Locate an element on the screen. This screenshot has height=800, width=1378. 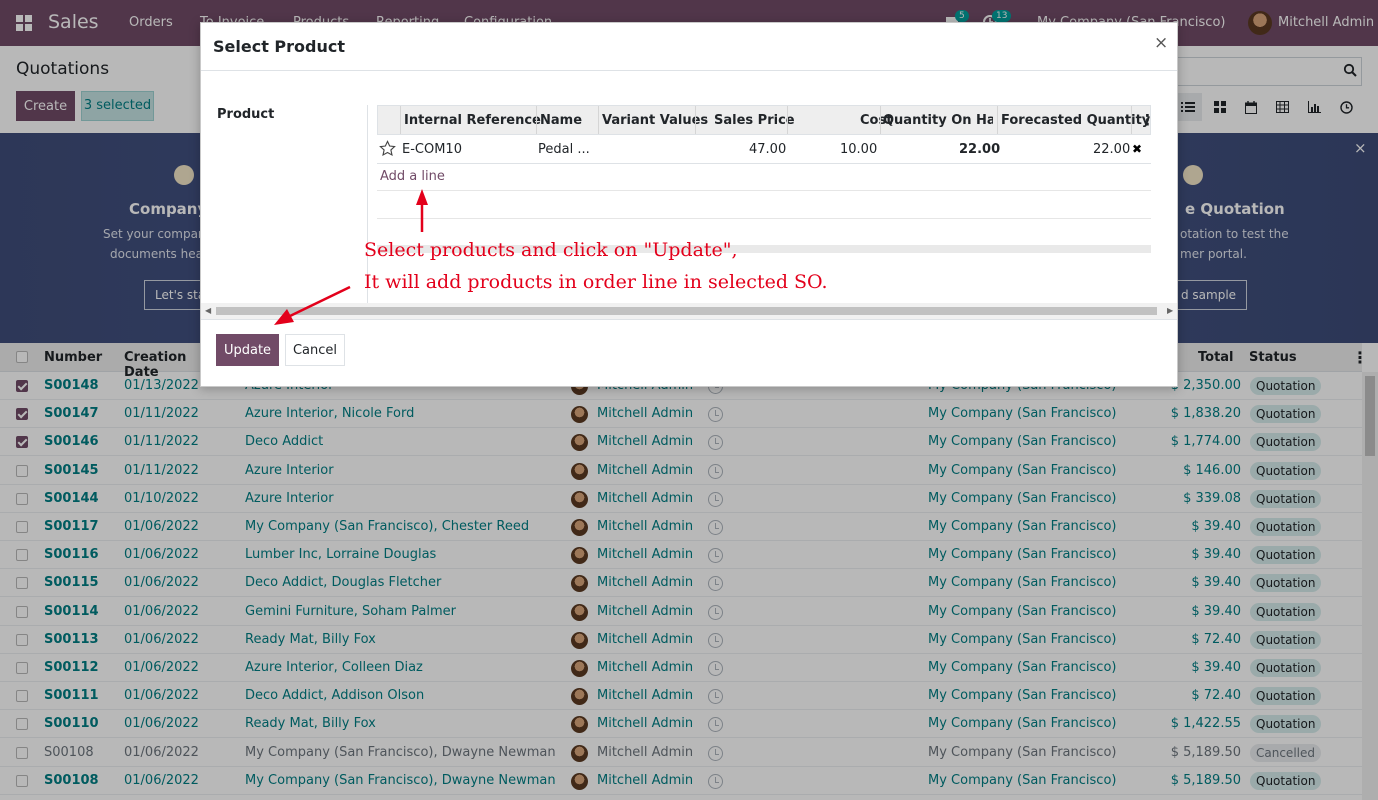
col-internal-reference: Internal Reference is located at coordinates (472, 120).